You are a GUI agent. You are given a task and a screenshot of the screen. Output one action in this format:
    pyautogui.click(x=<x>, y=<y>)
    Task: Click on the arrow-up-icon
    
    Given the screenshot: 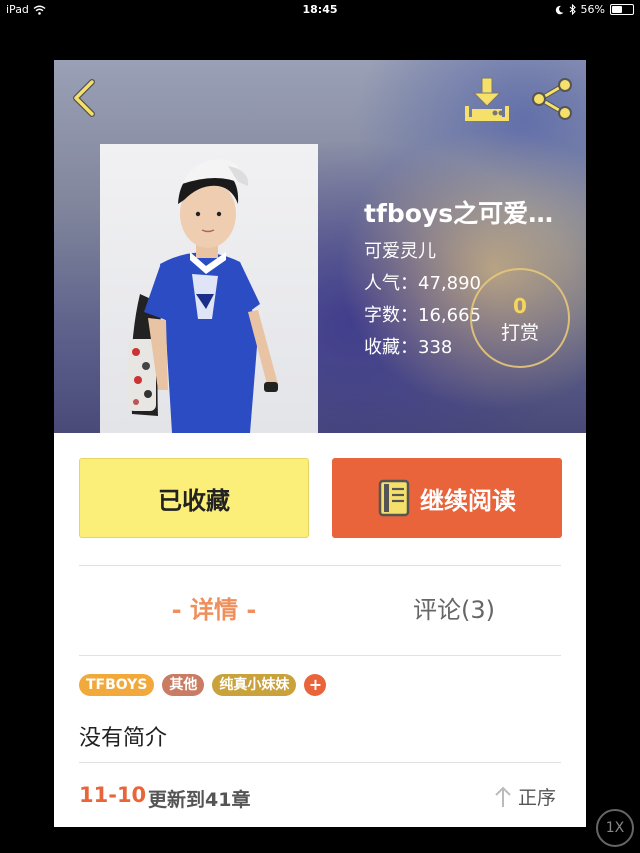 What is the action you would take?
    pyautogui.click(x=503, y=796)
    